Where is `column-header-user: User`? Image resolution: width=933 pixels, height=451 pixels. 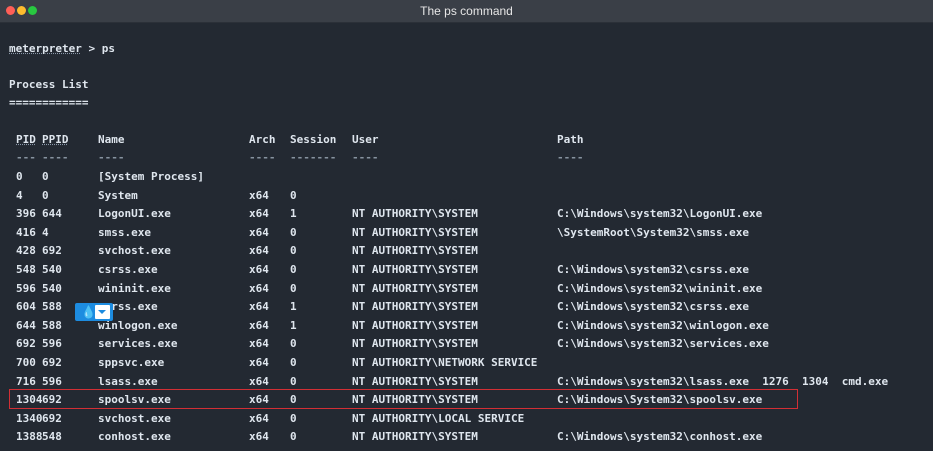
column-header-user: User is located at coordinates (365, 139).